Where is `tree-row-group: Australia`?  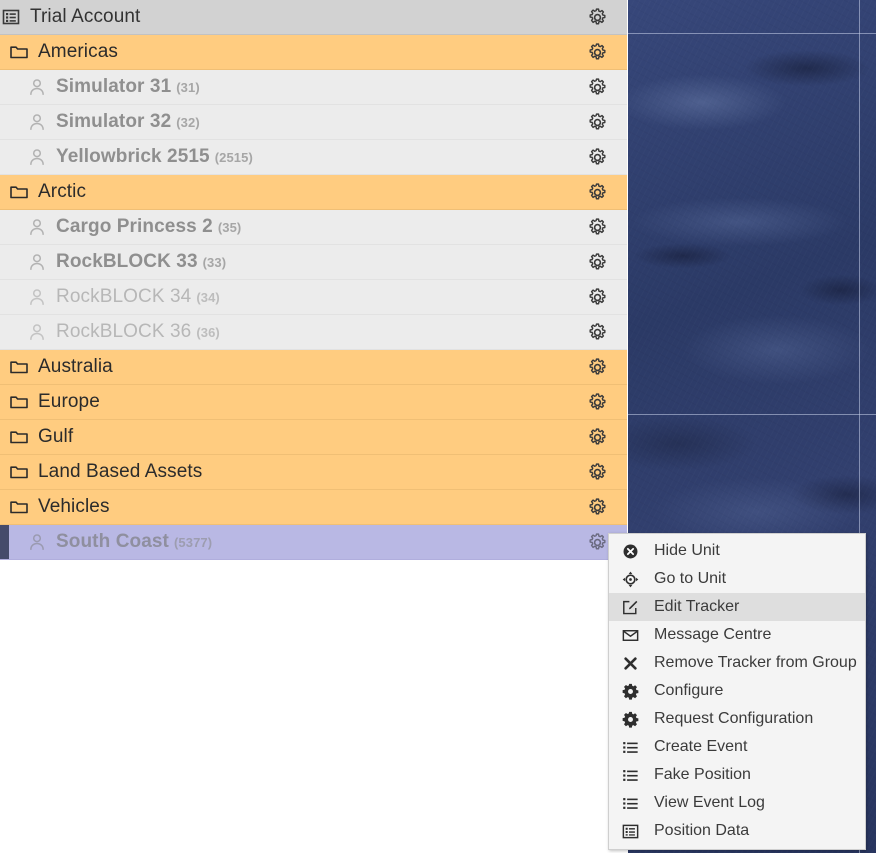 tree-row-group: Australia is located at coordinates (313, 367).